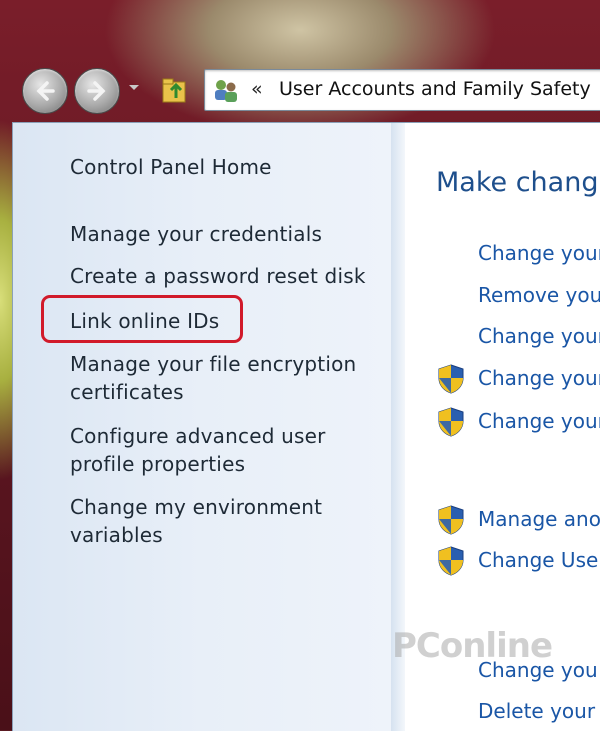 The width and height of the screenshot is (600, 731). What do you see at coordinates (539, 295) in the screenshot?
I see `task-link: Remove you` at bounding box center [539, 295].